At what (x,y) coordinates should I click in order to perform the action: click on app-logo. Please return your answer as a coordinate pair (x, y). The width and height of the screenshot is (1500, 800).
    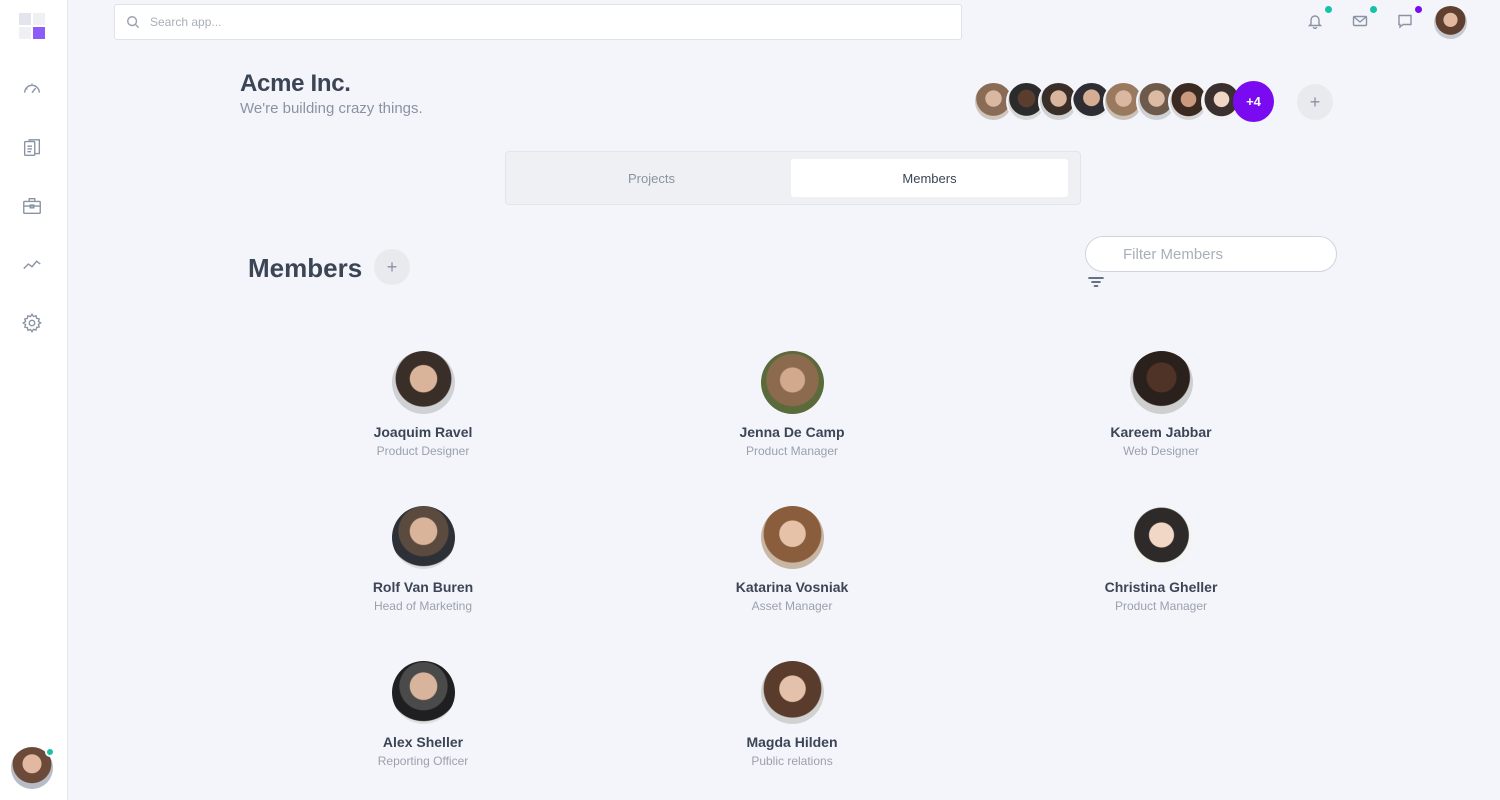
    Looking at the image, I should click on (33, 27).